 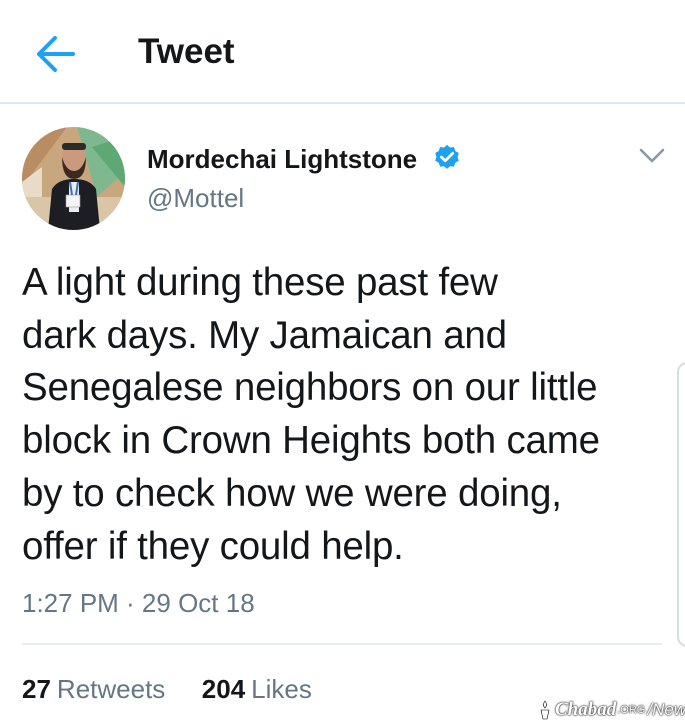 I want to click on lamp-icon, so click(x=545, y=710).